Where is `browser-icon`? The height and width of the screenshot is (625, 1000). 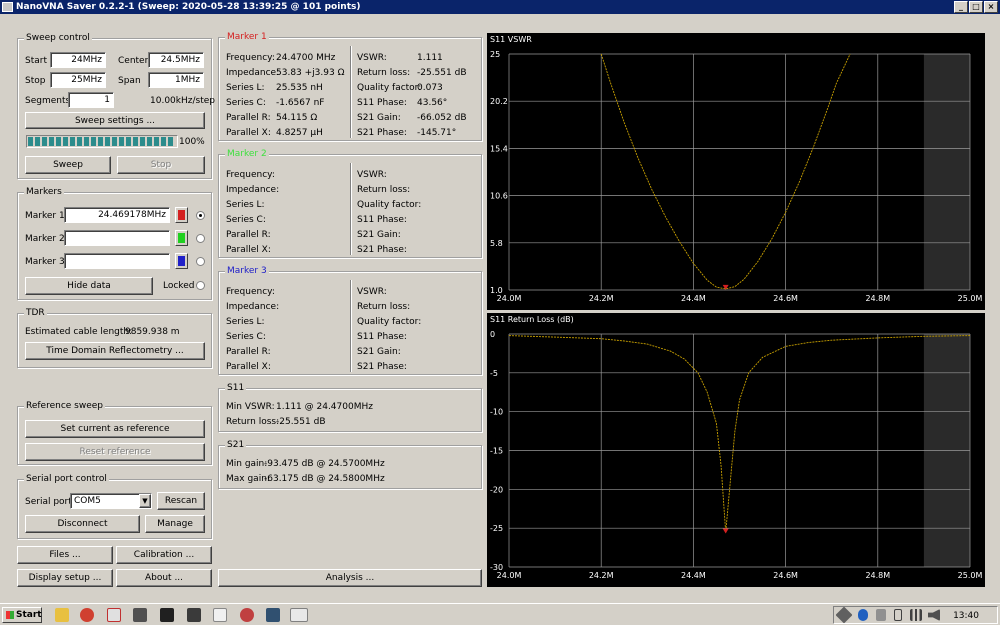 browser-icon is located at coordinates (87, 615).